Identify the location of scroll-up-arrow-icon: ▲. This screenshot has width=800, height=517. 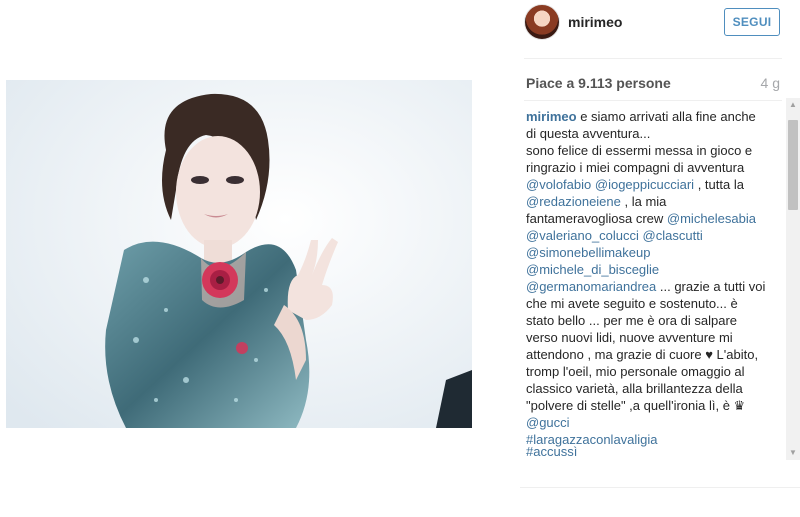
(793, 105).